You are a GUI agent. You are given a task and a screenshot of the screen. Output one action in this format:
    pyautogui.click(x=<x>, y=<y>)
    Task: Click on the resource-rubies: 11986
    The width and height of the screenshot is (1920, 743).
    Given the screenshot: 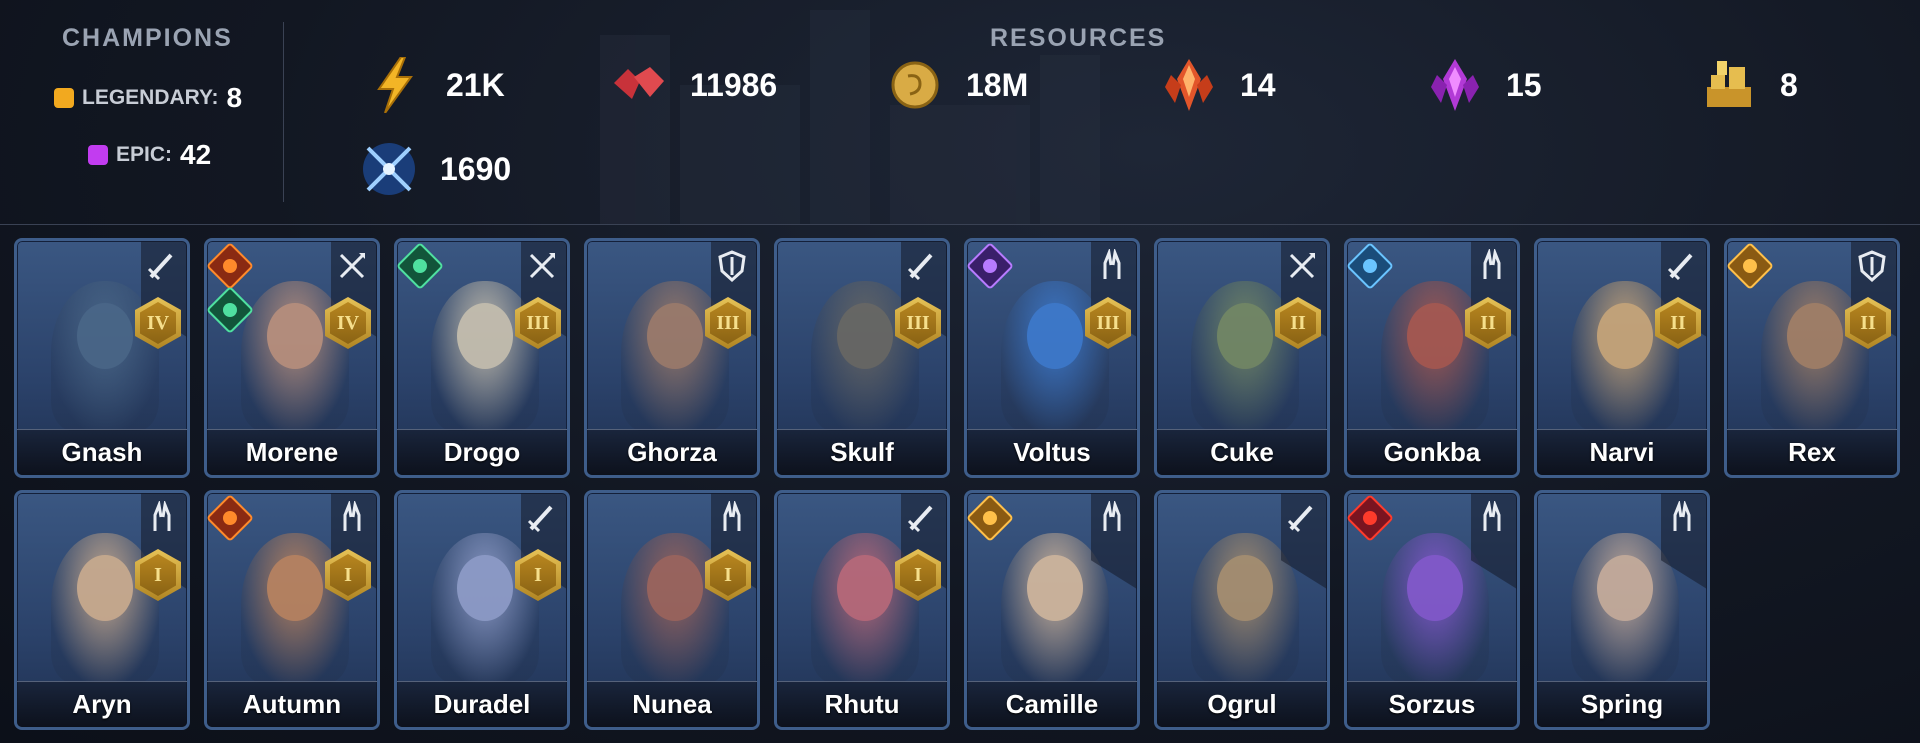 What is the action you would take?
    pyautogui.click(x=693, y=85)
    